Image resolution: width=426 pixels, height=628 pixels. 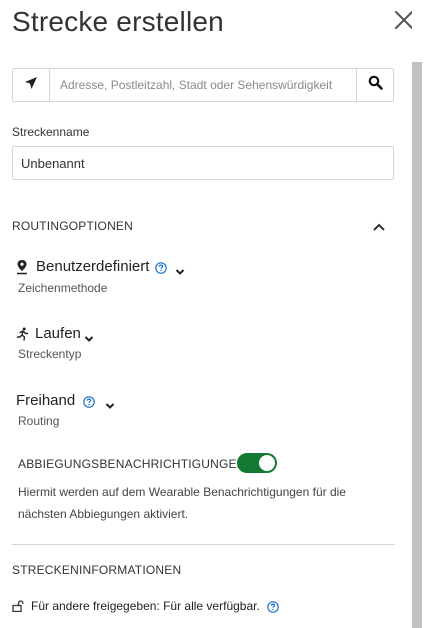 What do you see at coordinates (22, 334) in the screenshot?
I see `running-icon` at bounding box center [22, 334].